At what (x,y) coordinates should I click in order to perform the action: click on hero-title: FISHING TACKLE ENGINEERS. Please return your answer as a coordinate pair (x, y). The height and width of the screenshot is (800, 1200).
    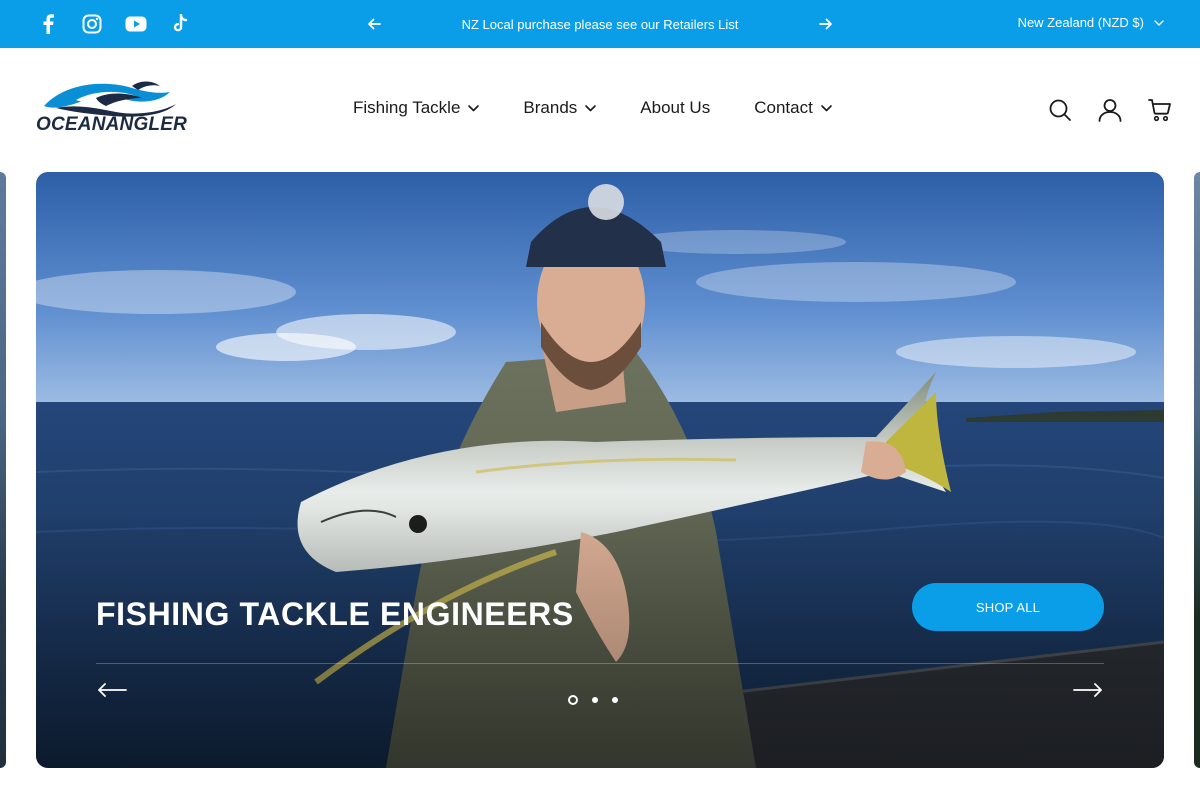
    Looking at the image, I should click on (335, 614).